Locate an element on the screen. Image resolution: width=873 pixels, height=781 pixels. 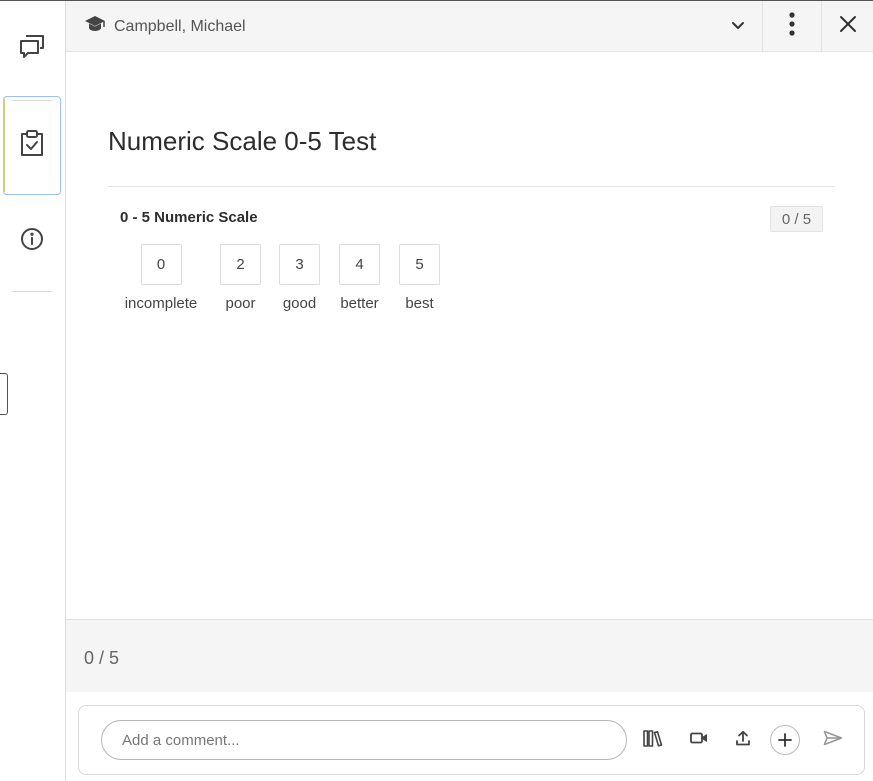
rating-option-better: 4 better is located at coordinates (359, 278).